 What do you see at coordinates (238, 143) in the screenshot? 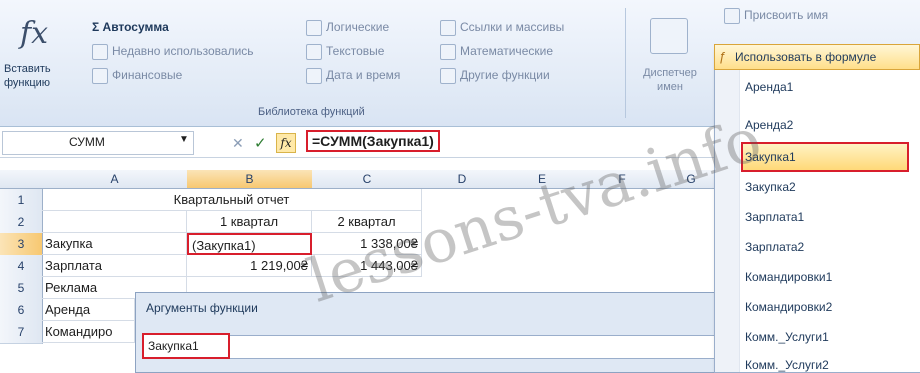
I see `cancel-icon: ✕` at bounding box center [238, 143].